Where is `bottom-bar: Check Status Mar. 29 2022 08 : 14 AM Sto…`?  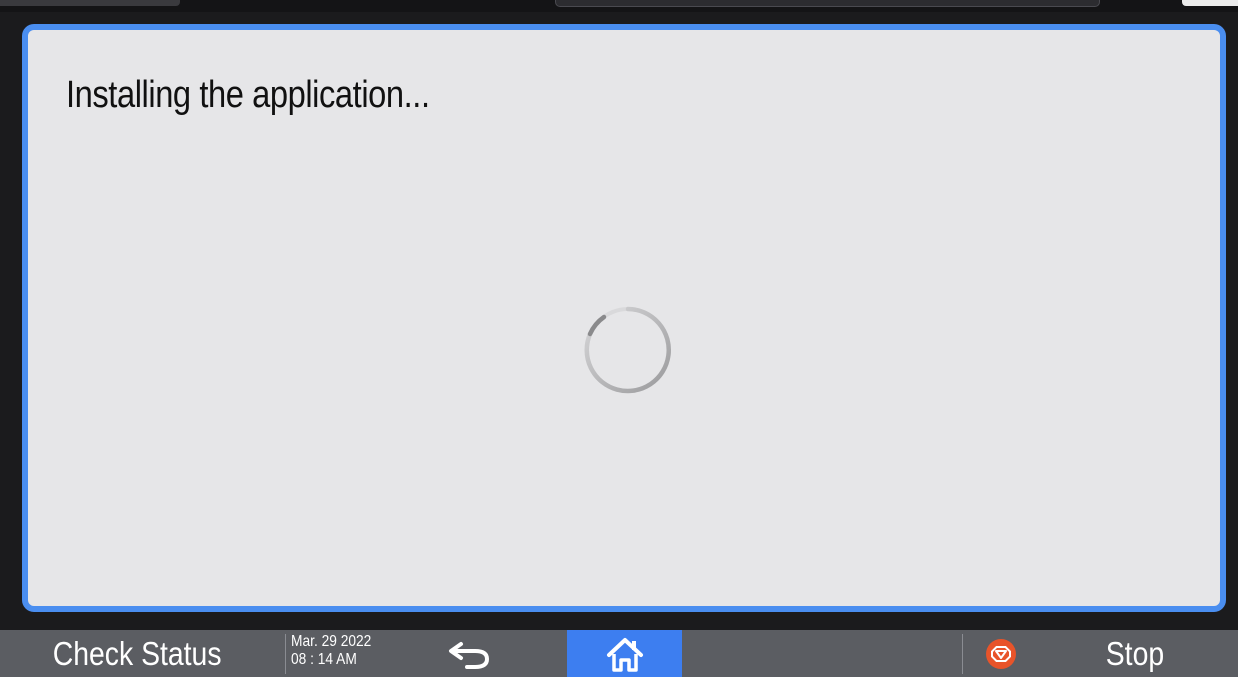 bottom-bar: Check Status Mar. 29 2022 08 : 14 AM Sto… is located at coordinates (619, 653).